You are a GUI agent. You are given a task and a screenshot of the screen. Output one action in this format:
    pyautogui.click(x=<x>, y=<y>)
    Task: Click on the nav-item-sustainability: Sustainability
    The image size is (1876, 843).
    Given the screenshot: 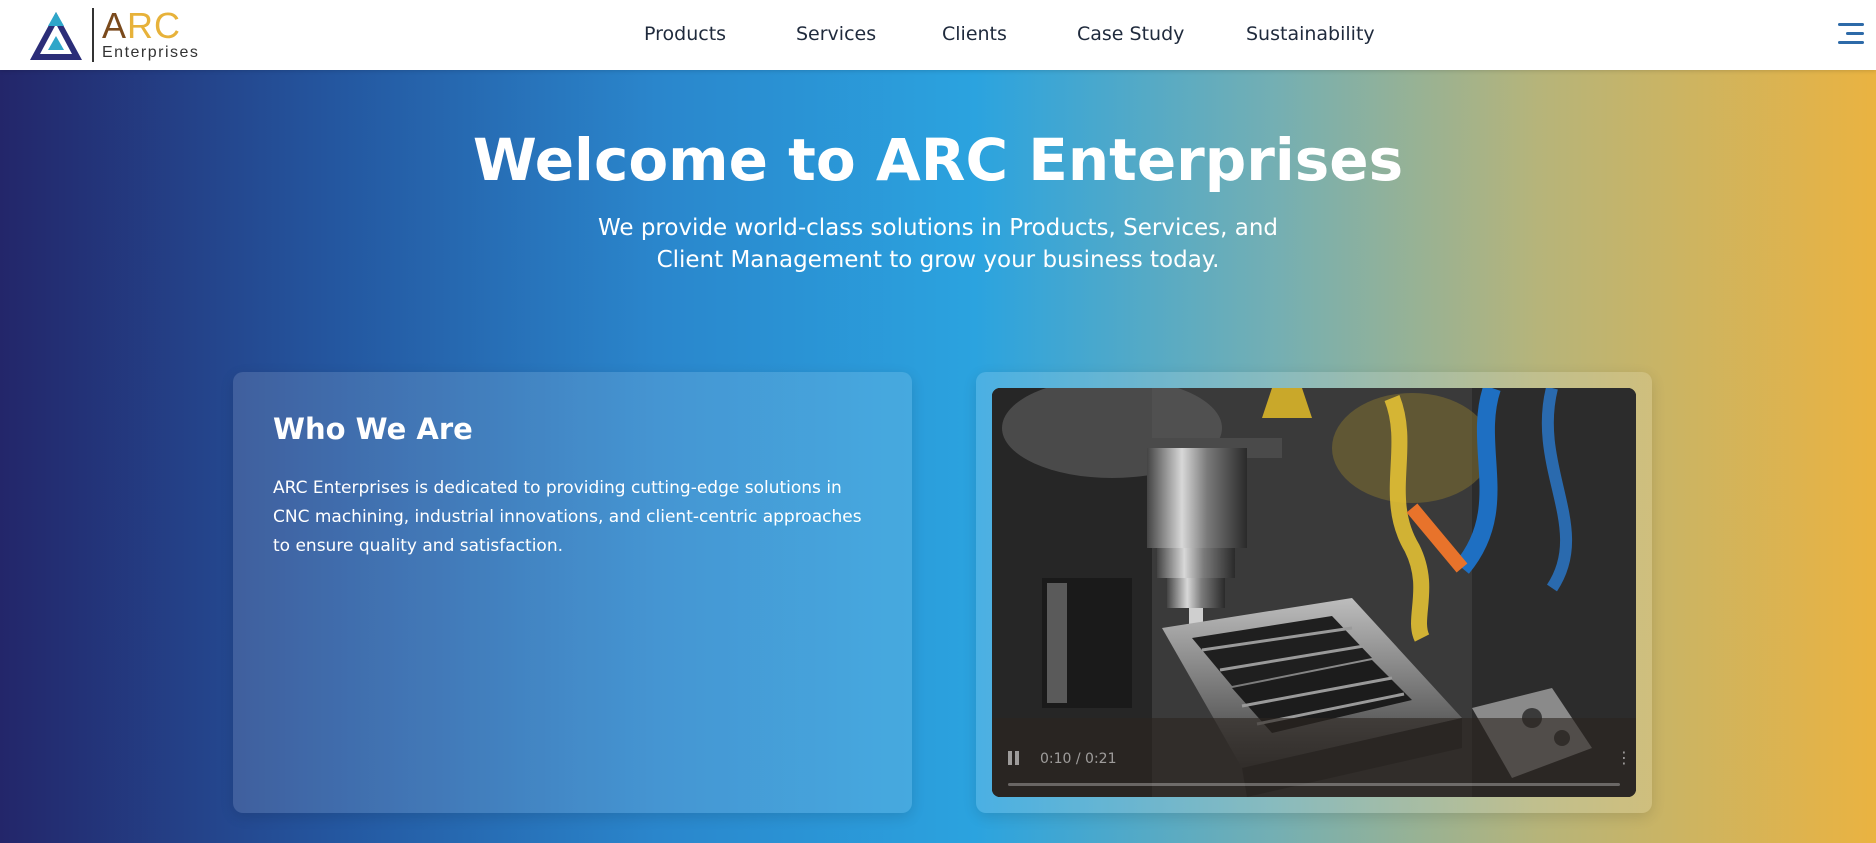 What is the action you would take?
    pyautogui.click(x=1310, y=34)
    